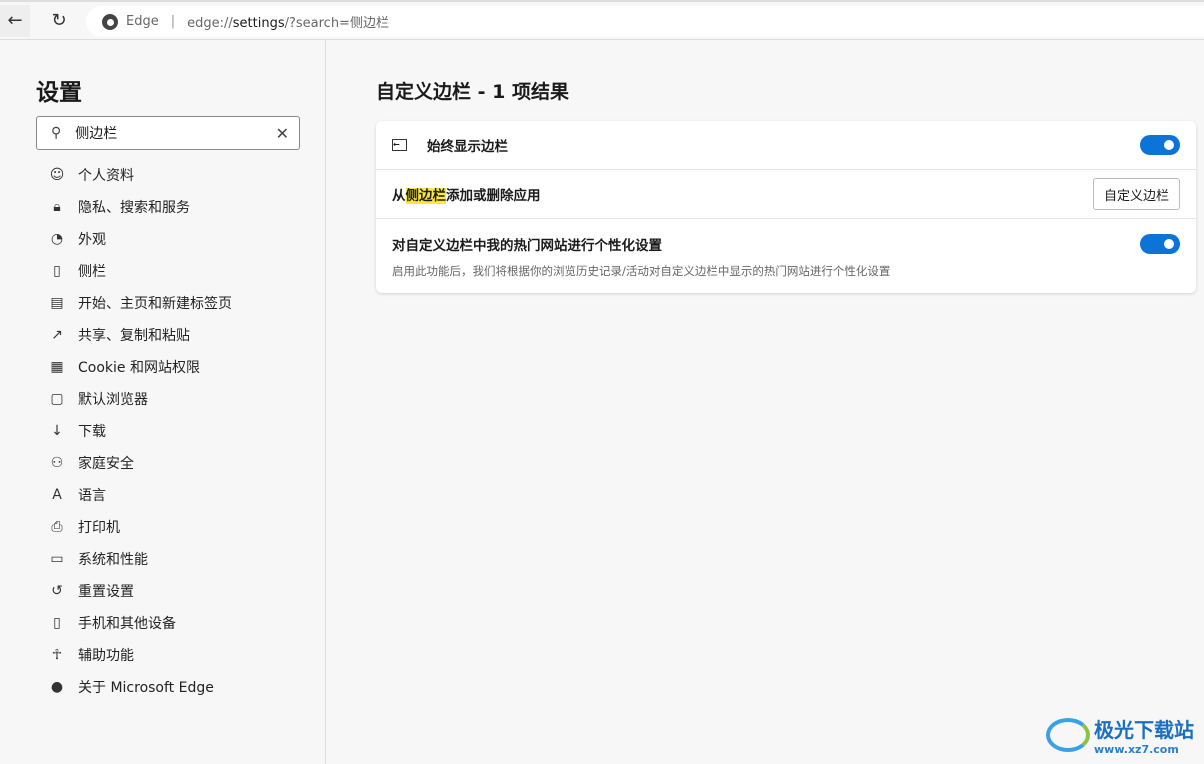 This screenshot has width=1204, height=764. I want to click on sidebar-icon: ←, so click(399, 145).